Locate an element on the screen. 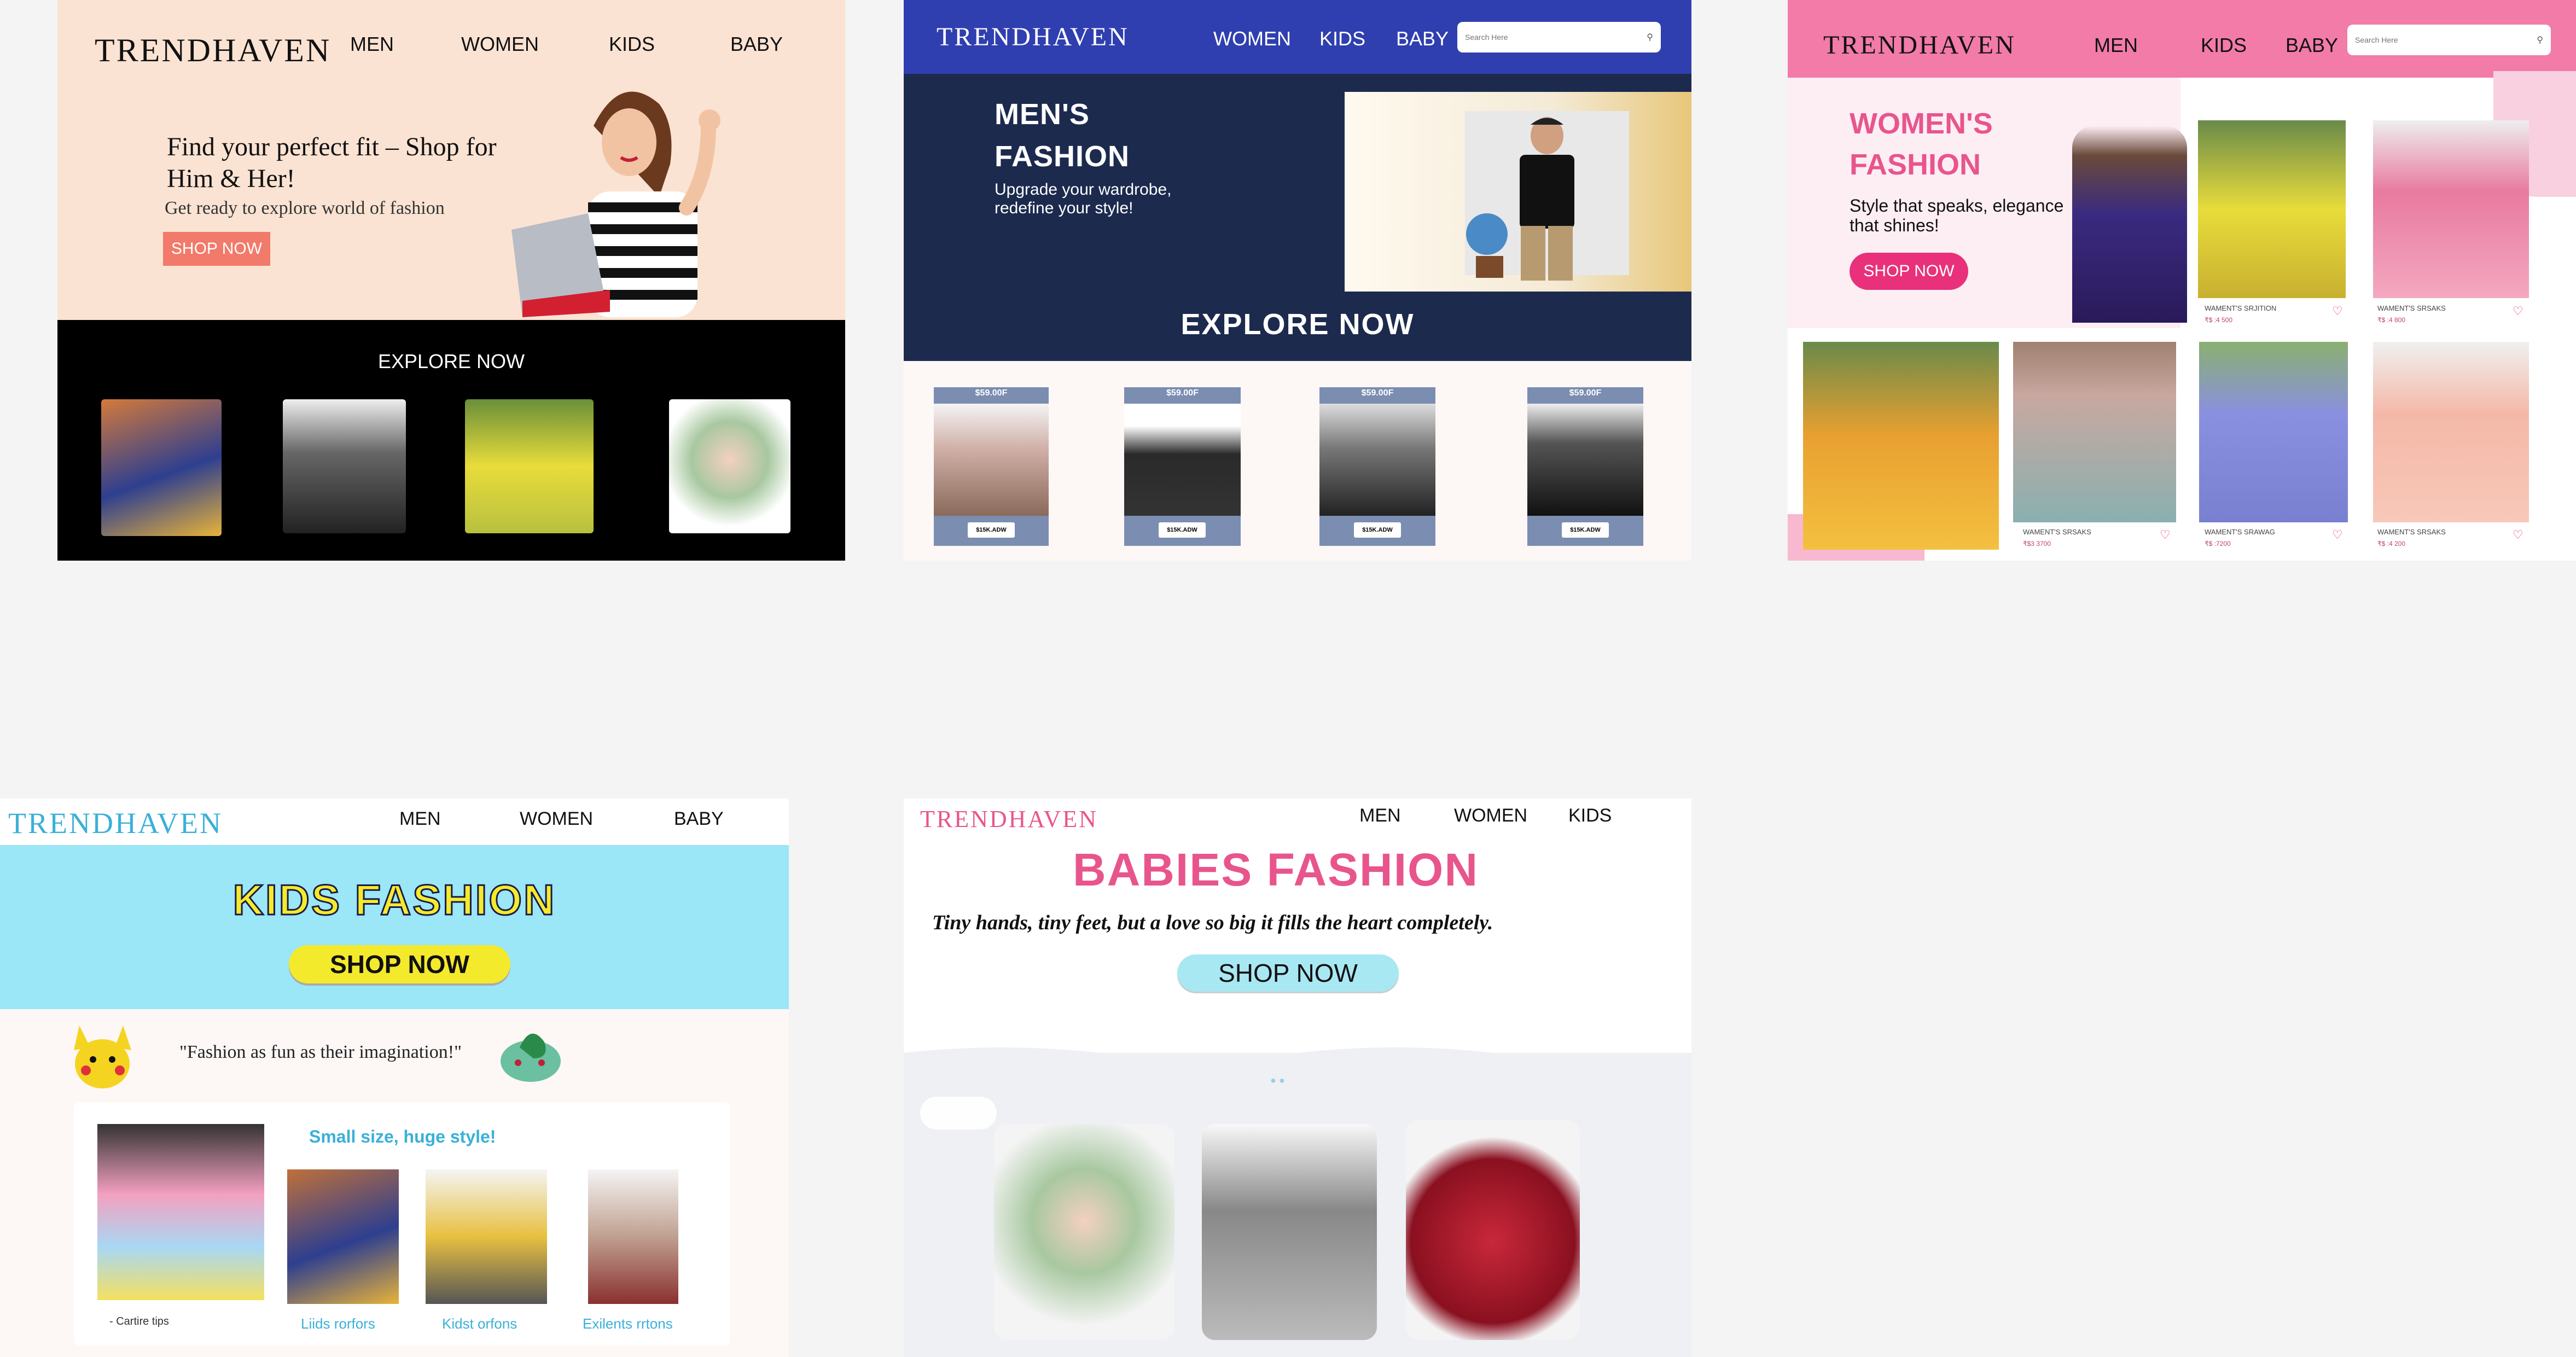 The image size is (2576, 1357). tagline-quote: "Fashion as fun as their imagination!" is located at coordinates (320, 1052).